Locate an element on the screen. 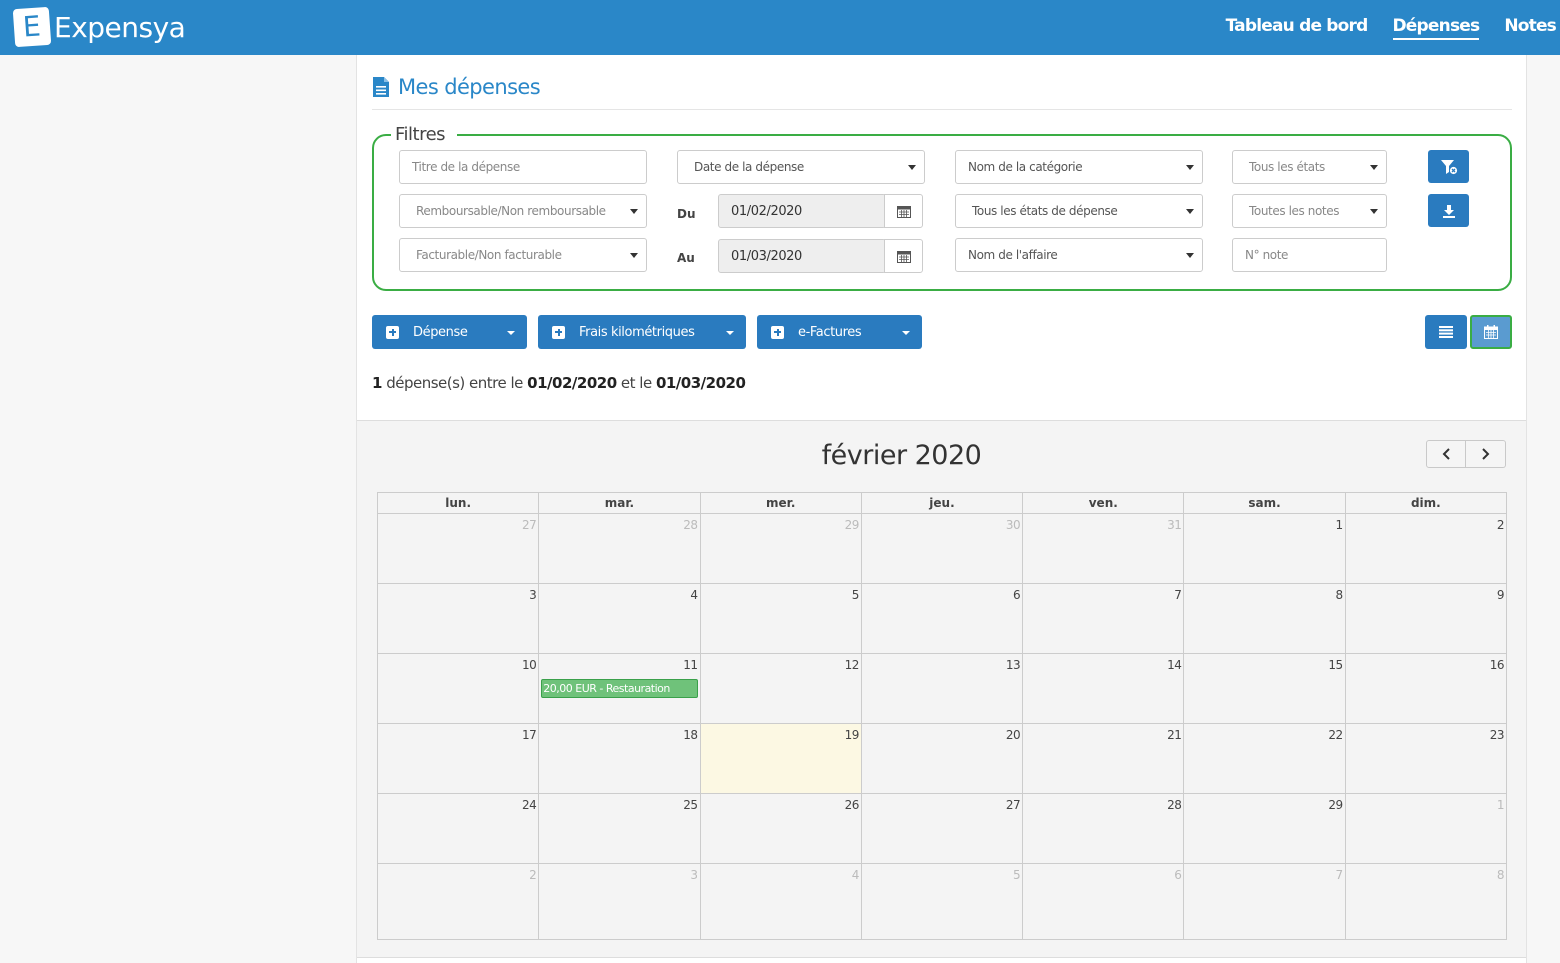 The height and width of the screenshot is (963, 1560). day-number: 4 is located at coordinates (855, 875).